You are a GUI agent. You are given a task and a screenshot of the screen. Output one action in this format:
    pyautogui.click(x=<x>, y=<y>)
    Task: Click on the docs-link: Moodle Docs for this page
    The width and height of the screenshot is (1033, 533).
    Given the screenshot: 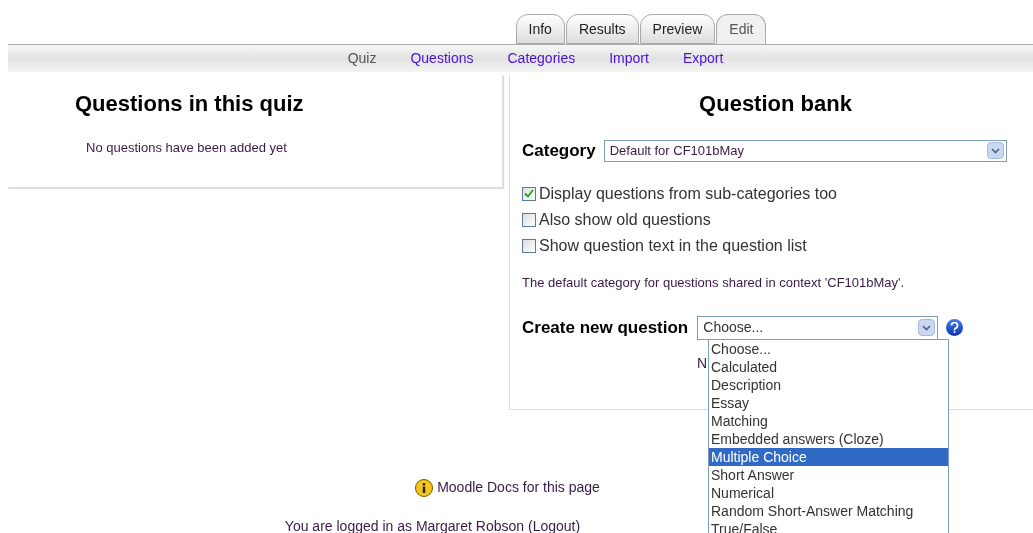 What is the action you would take?
    pyautogui.click(x=518, y=487)
    